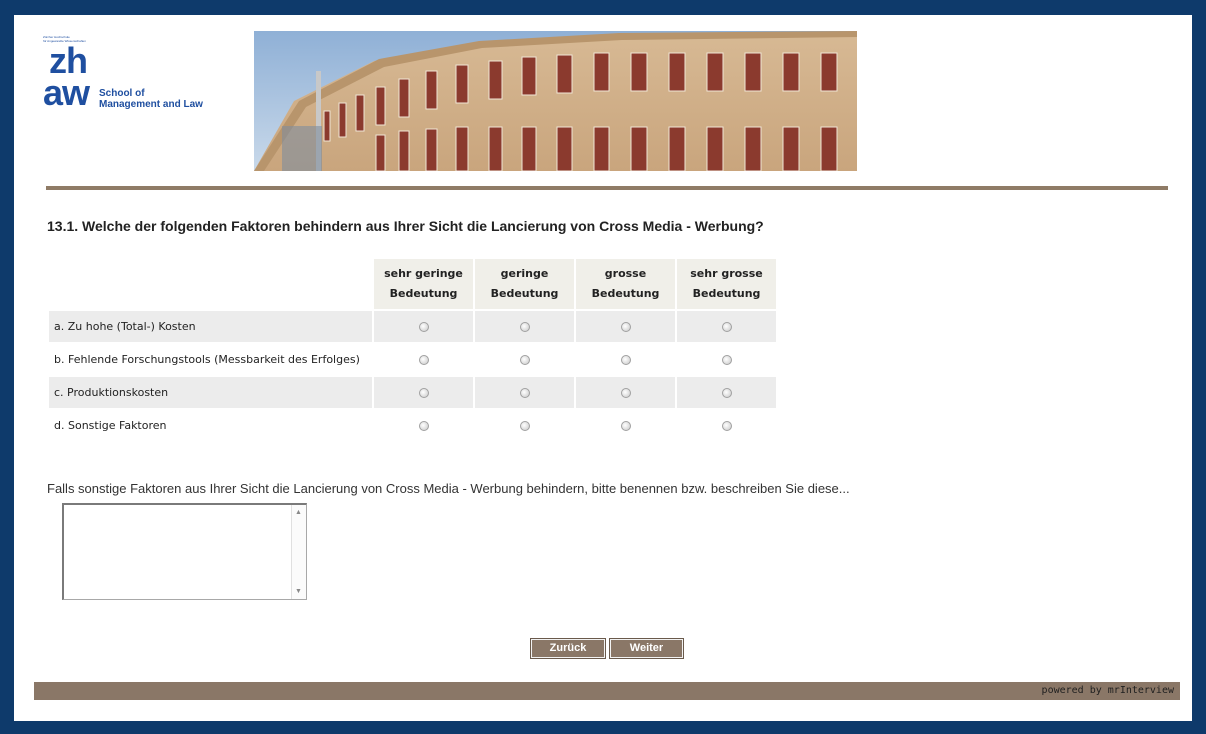  Describe the element at coordinates (184, 551) in the screenshot. I see `other-factors-textarea: ▲ ▼` at that location.